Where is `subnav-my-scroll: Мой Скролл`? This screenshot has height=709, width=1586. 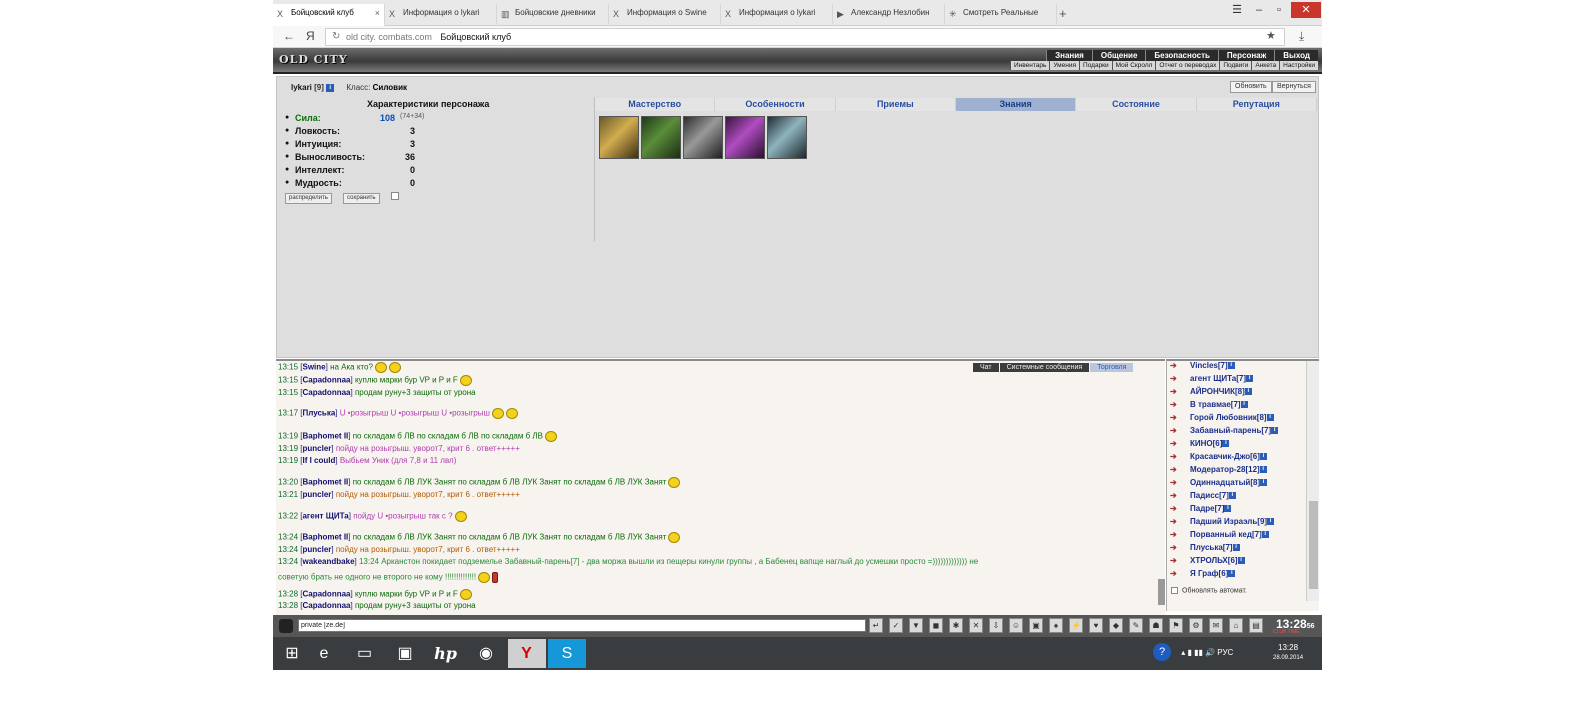
subnav-my-scroll: Мой Скролл is located at coordinates (1133, 65).